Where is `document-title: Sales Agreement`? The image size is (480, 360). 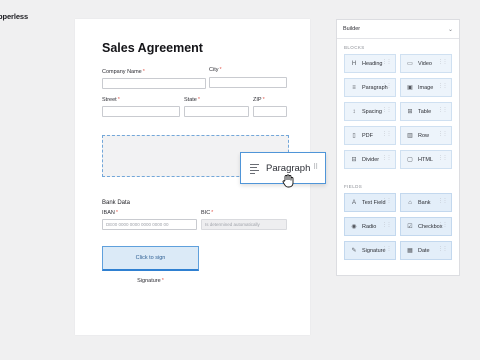
document-title: Sales Agreement is located at coordinates (152, 48).